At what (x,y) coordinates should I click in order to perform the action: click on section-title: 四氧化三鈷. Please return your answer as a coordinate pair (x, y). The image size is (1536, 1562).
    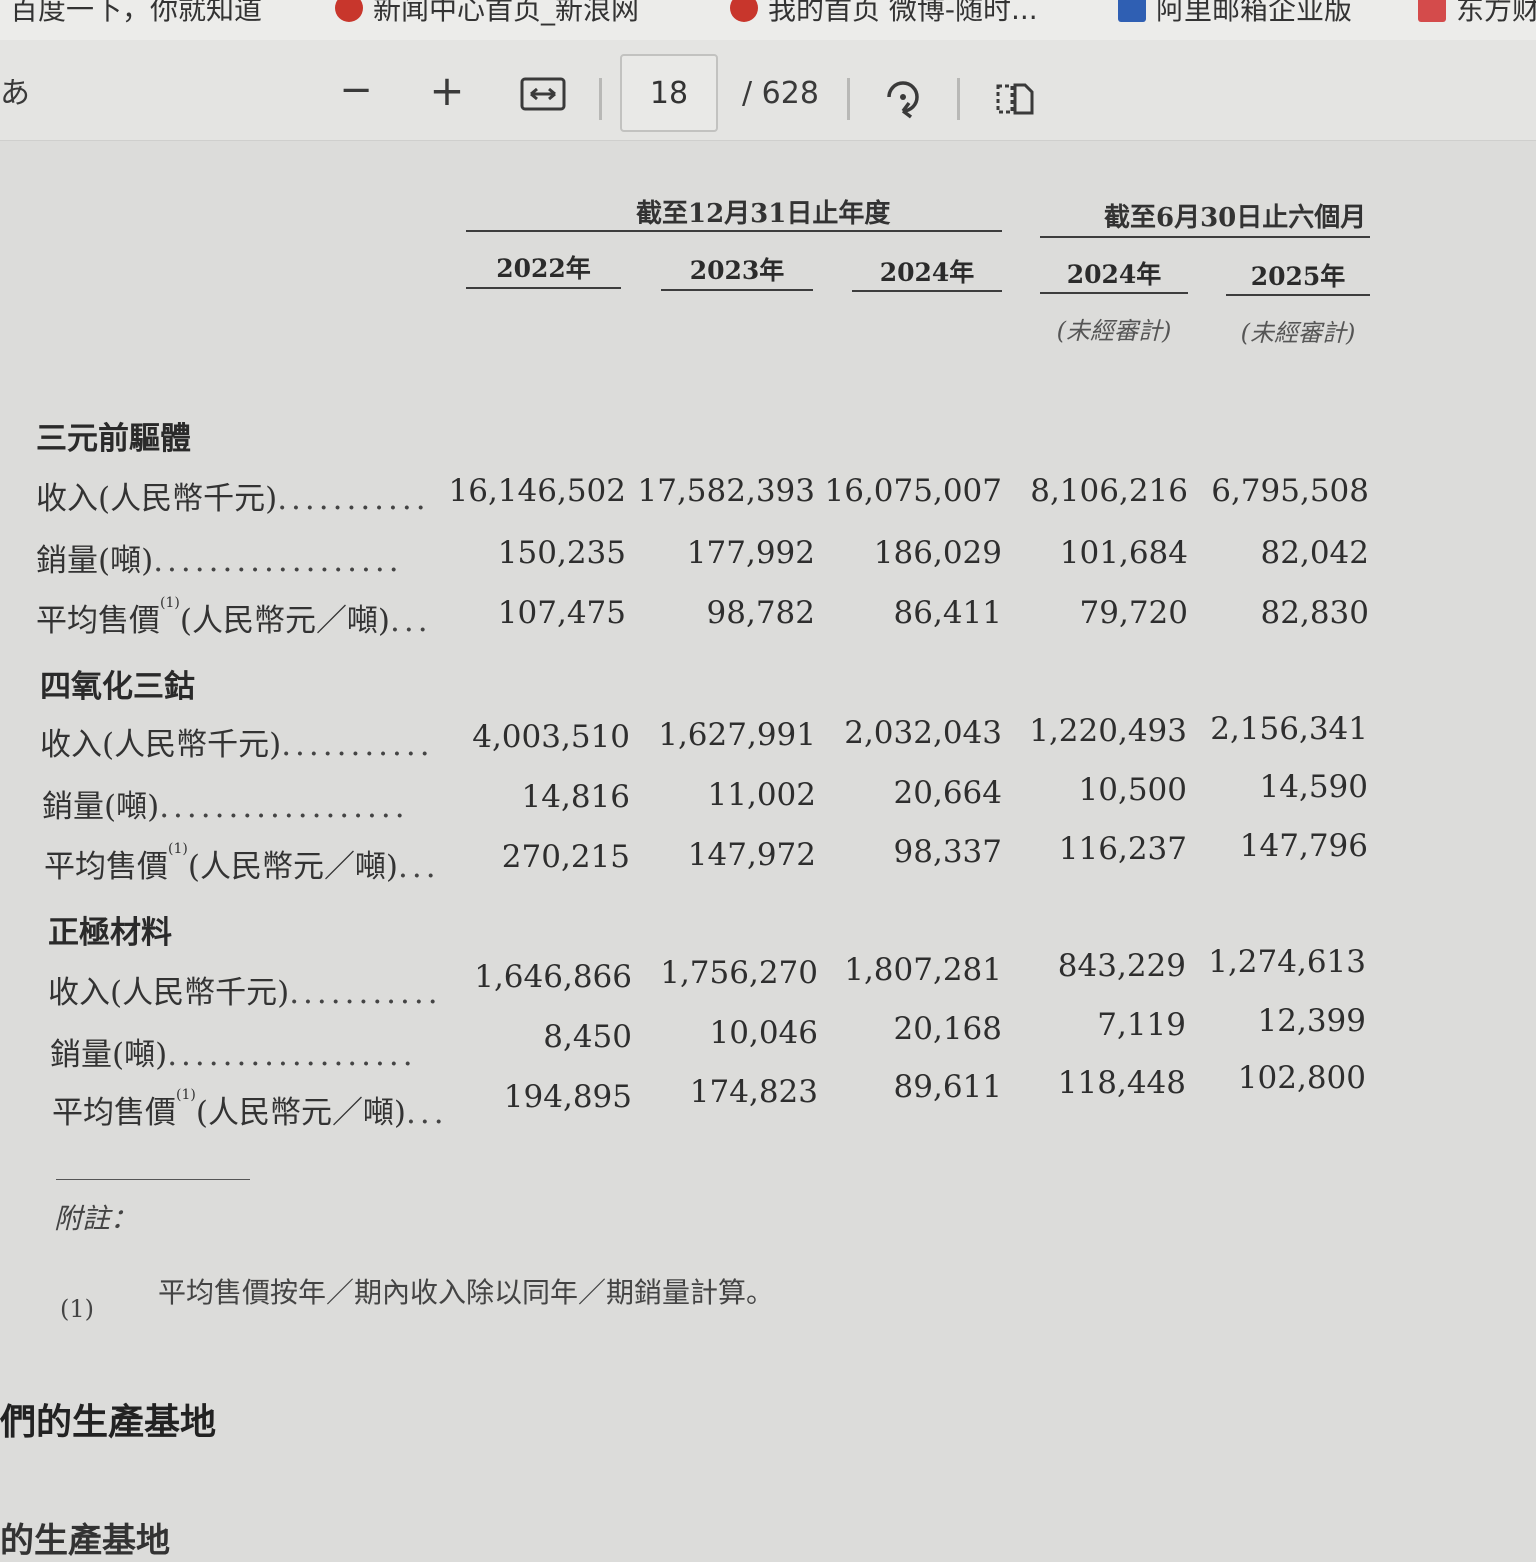
    Looking at the image, I should click on (117, 687).